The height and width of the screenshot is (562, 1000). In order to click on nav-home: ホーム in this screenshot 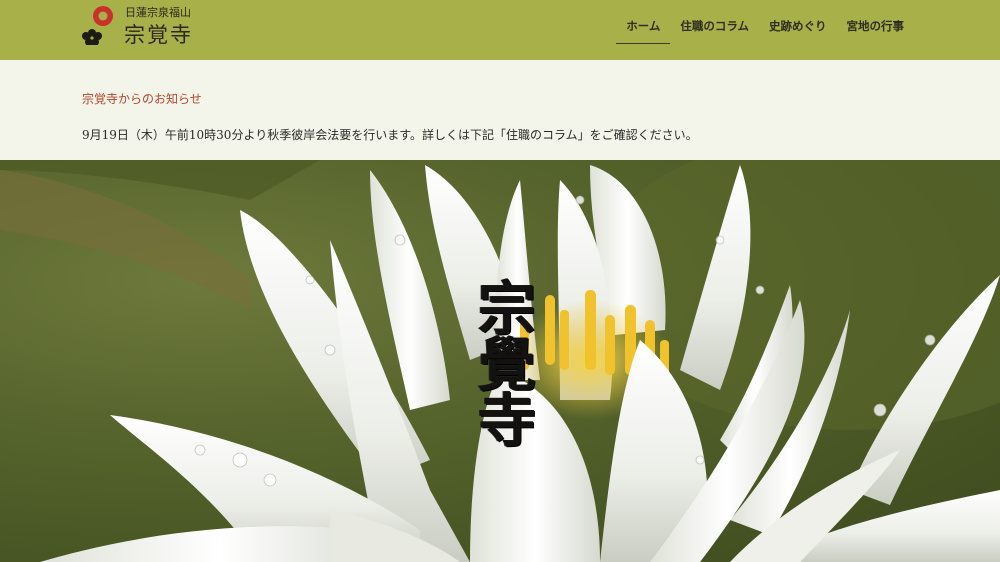, I will do `click(643, 30)`.